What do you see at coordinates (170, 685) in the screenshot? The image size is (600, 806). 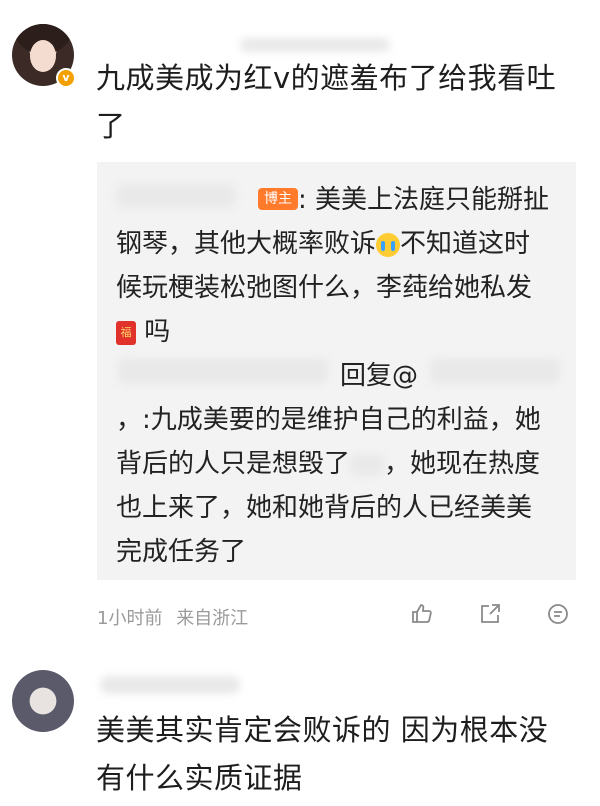 I see `username-2-blurred` at bounding box center [170, 685].